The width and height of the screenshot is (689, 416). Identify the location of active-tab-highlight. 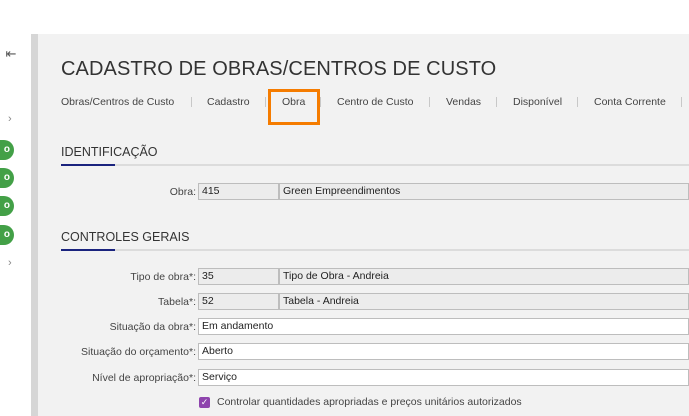
(294, 107).